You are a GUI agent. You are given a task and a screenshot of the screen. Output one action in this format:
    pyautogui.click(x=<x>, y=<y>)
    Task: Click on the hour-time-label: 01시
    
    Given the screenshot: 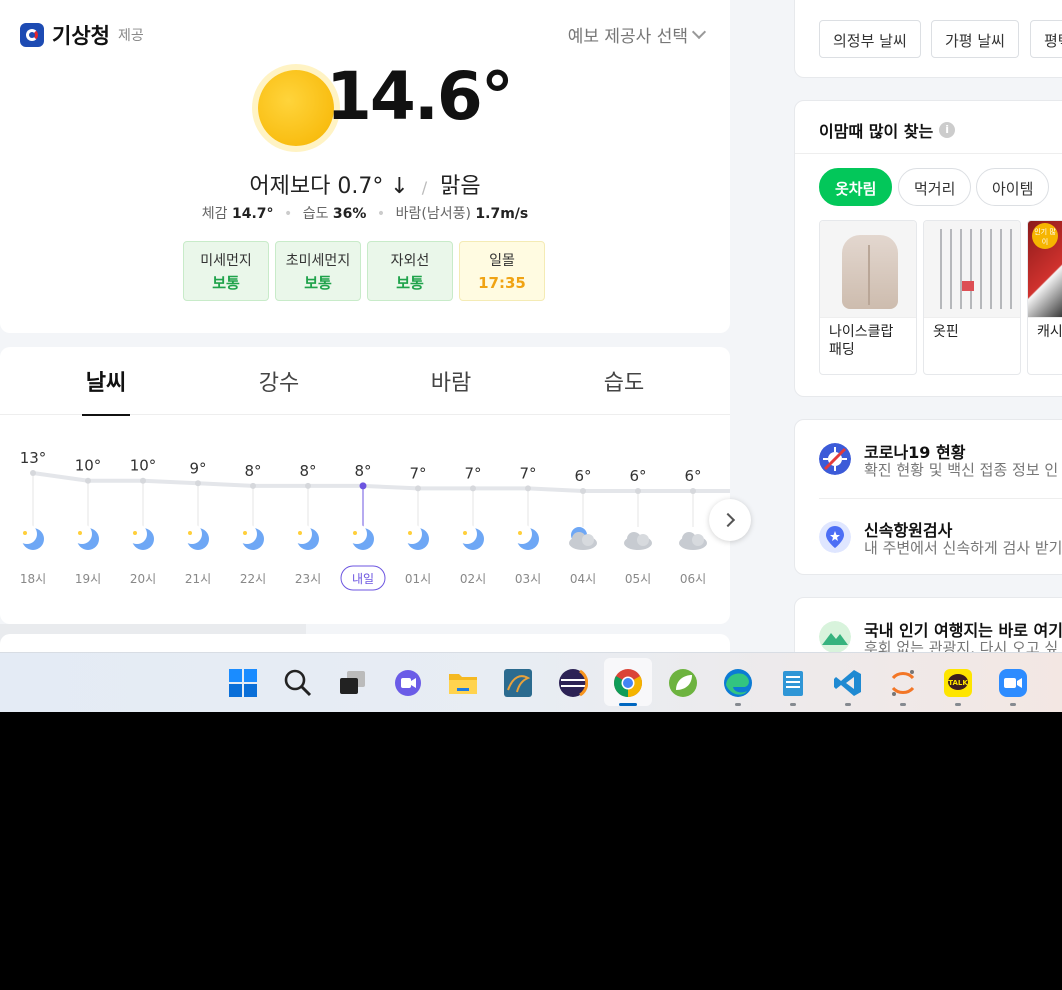 What is the action you would take?
    pyautogui.click(x=418, y=579)
    